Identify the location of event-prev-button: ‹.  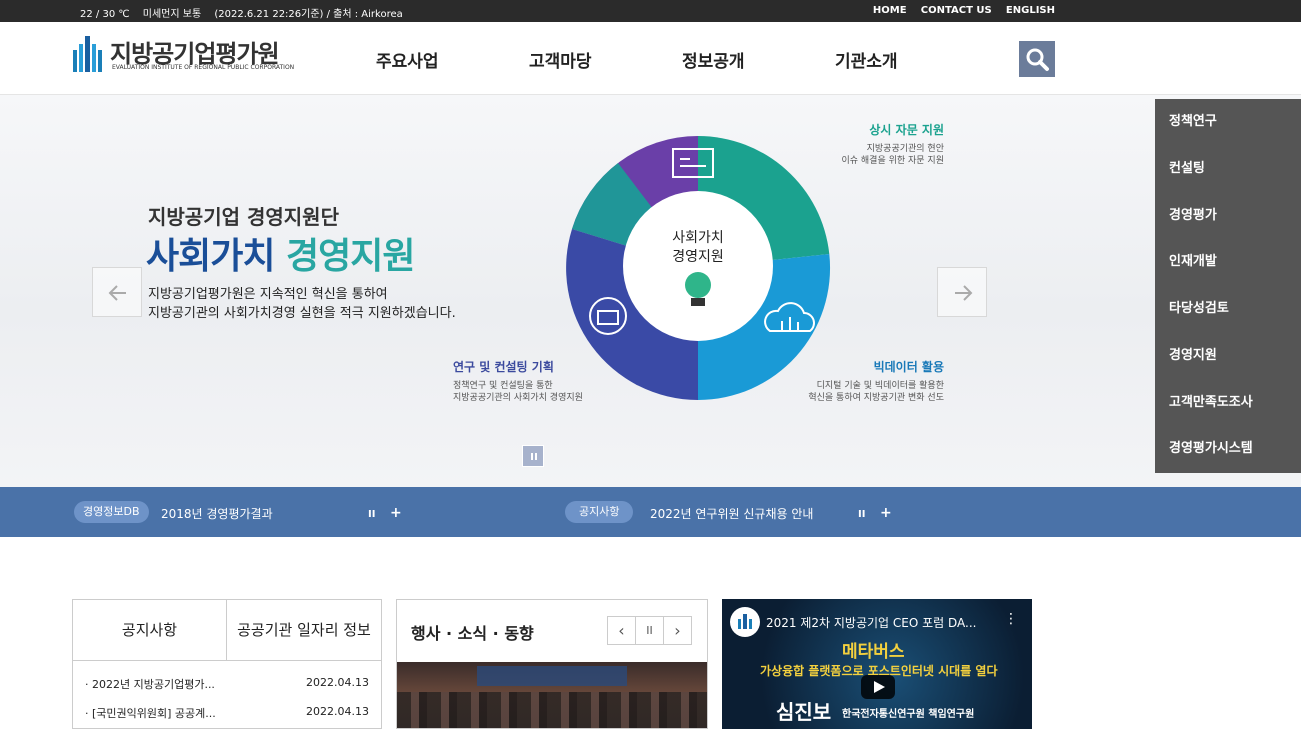
(621, 630).